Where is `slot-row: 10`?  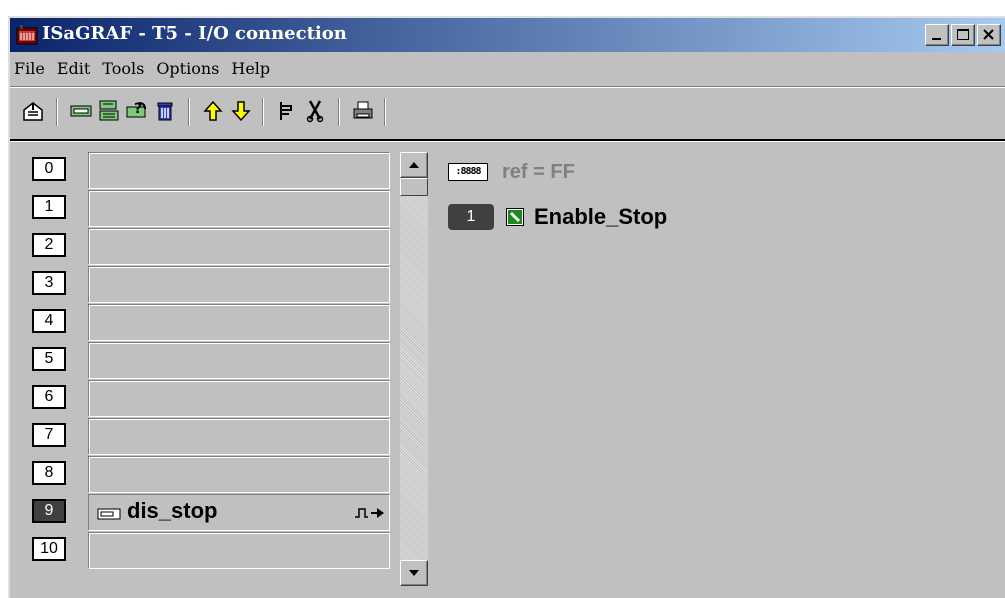 slot-row: 10 is located at coordinates (205, 551).